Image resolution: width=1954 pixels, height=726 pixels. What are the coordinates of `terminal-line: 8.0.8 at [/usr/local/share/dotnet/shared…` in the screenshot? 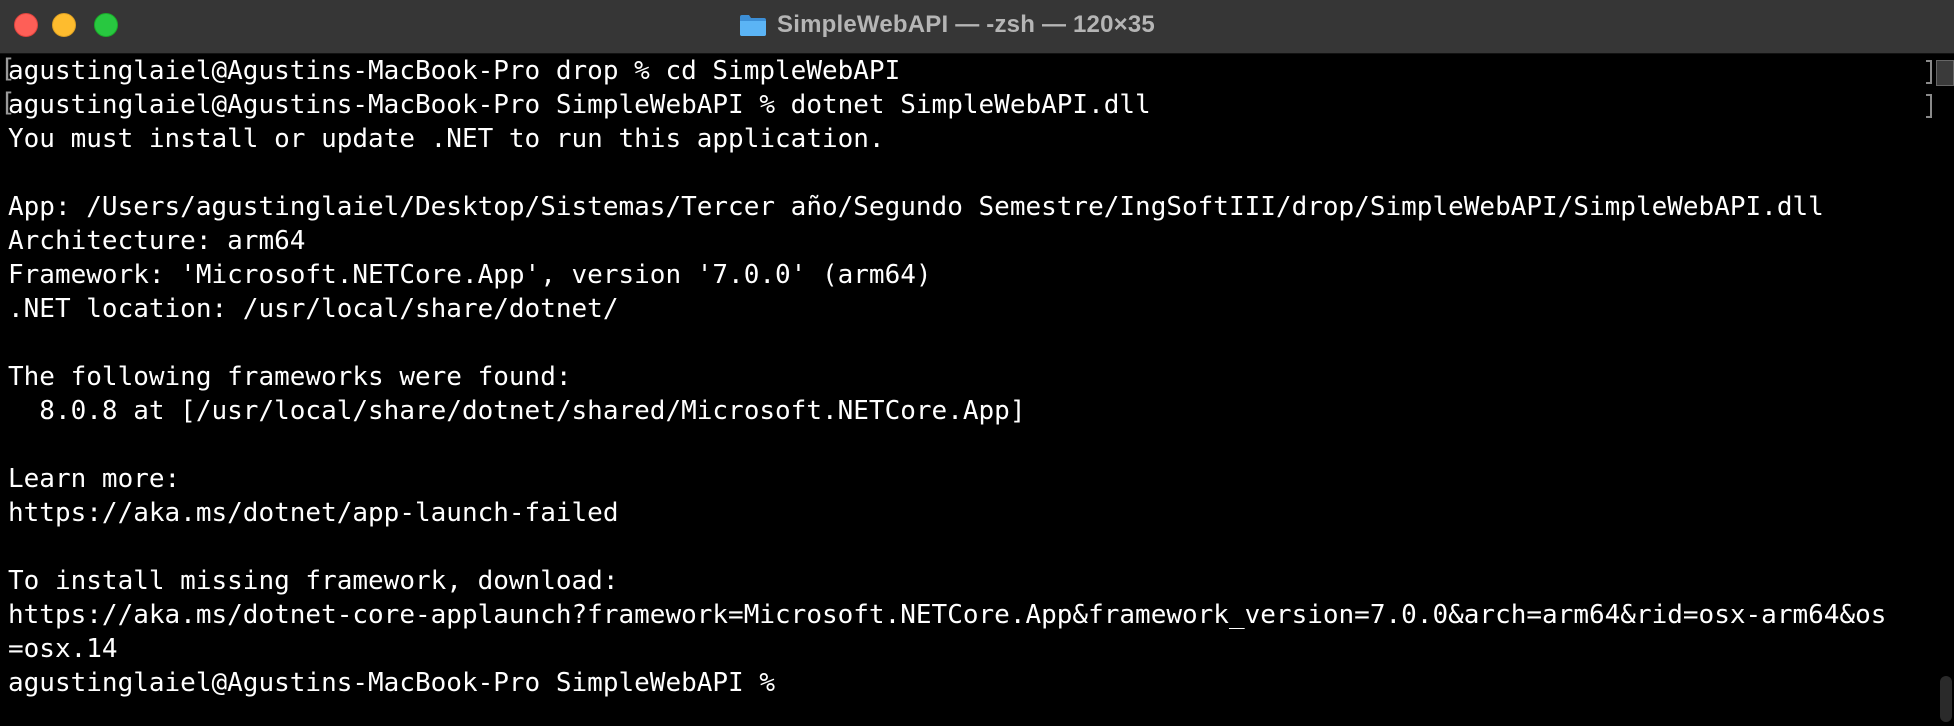 It's located at (517, 411).